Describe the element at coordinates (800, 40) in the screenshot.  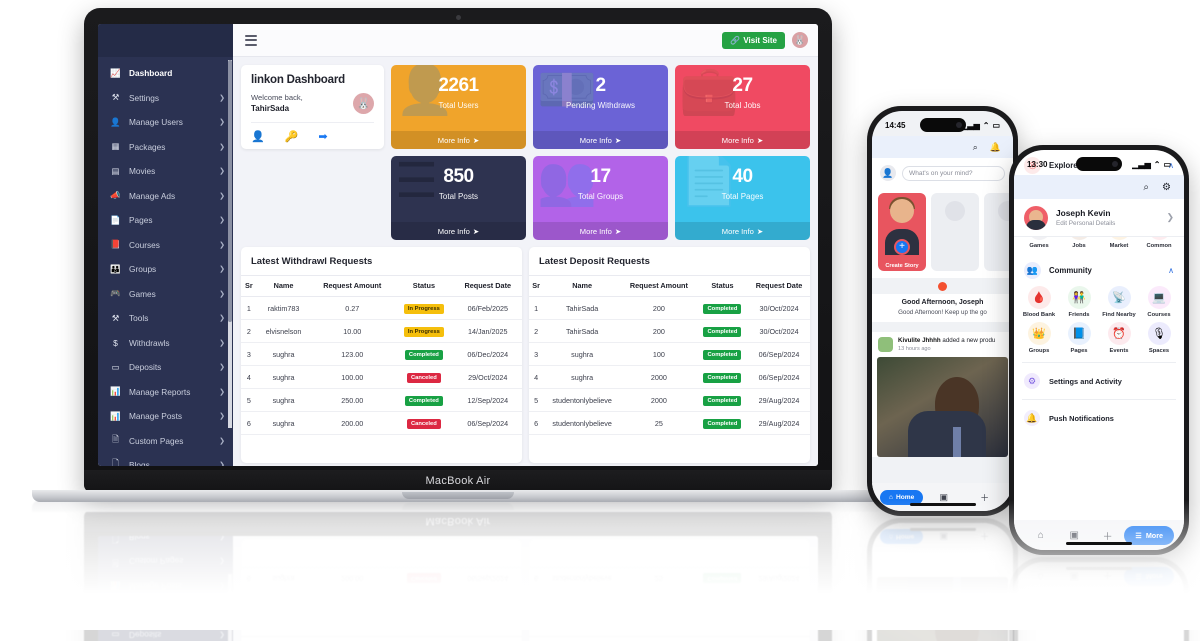
I see `topbar-avatar: 🐰` at that location.